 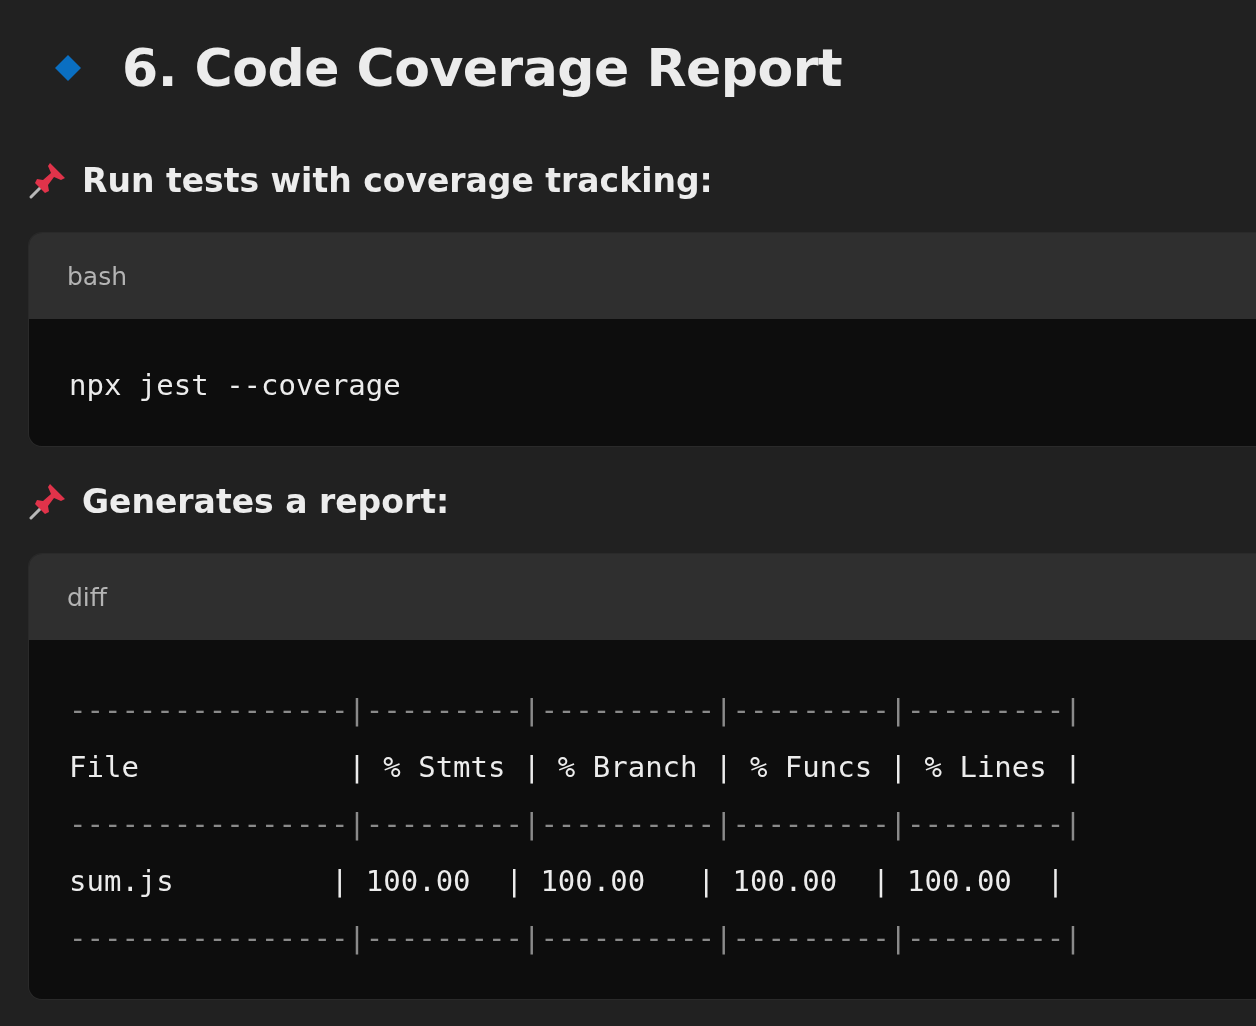 I want to click on code-language-label: diff, so click(x=642, y=597).